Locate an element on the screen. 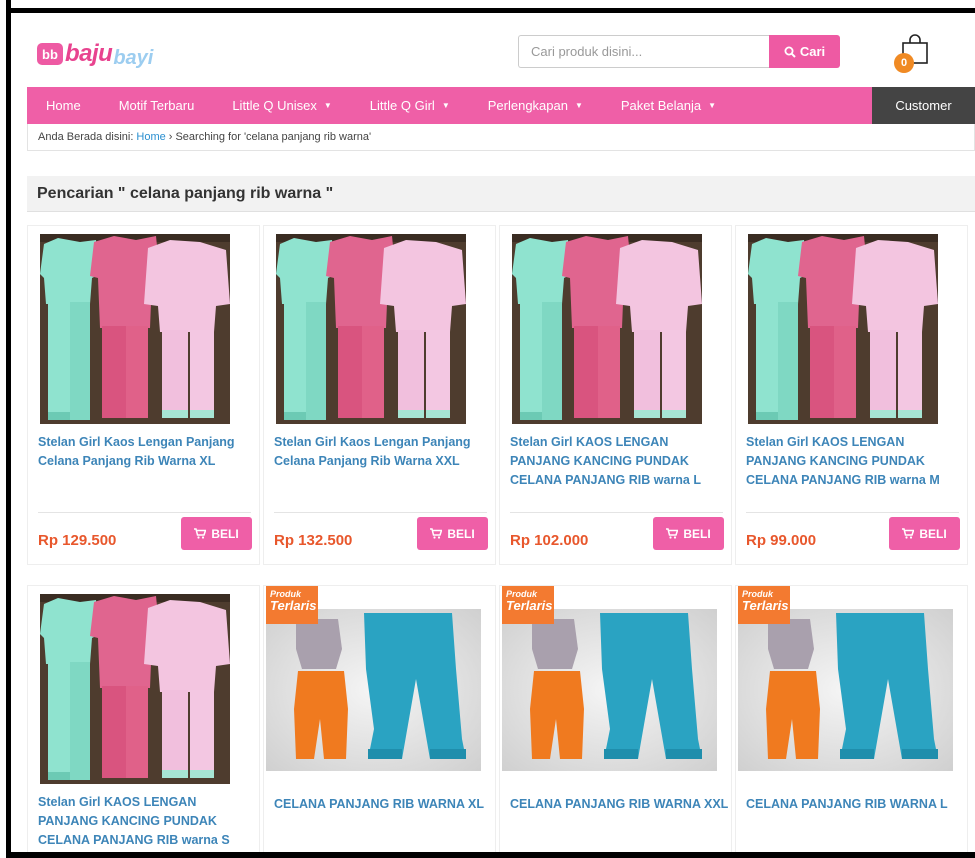 This screenshot has height=858, width=975. logo-text-bayi: bayi is located at coordinates (133, 57).